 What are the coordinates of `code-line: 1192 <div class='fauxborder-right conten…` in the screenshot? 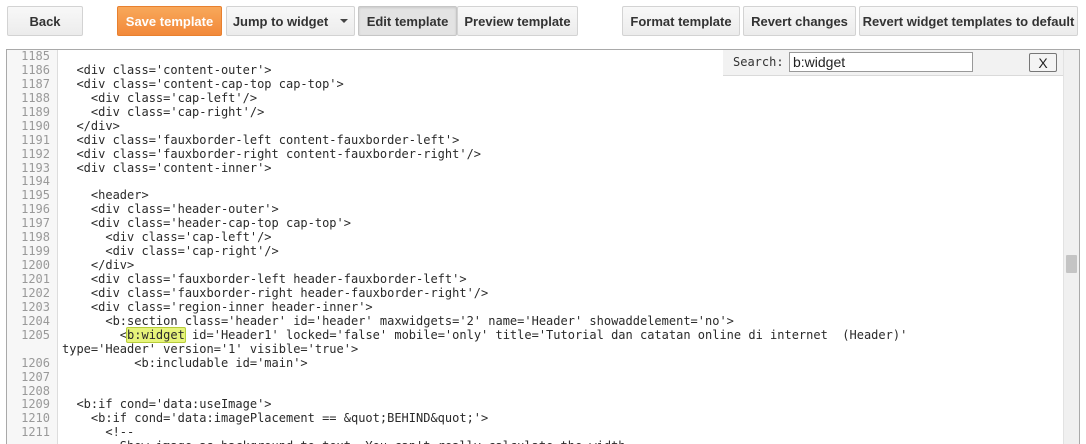 It's located at (536, 154).